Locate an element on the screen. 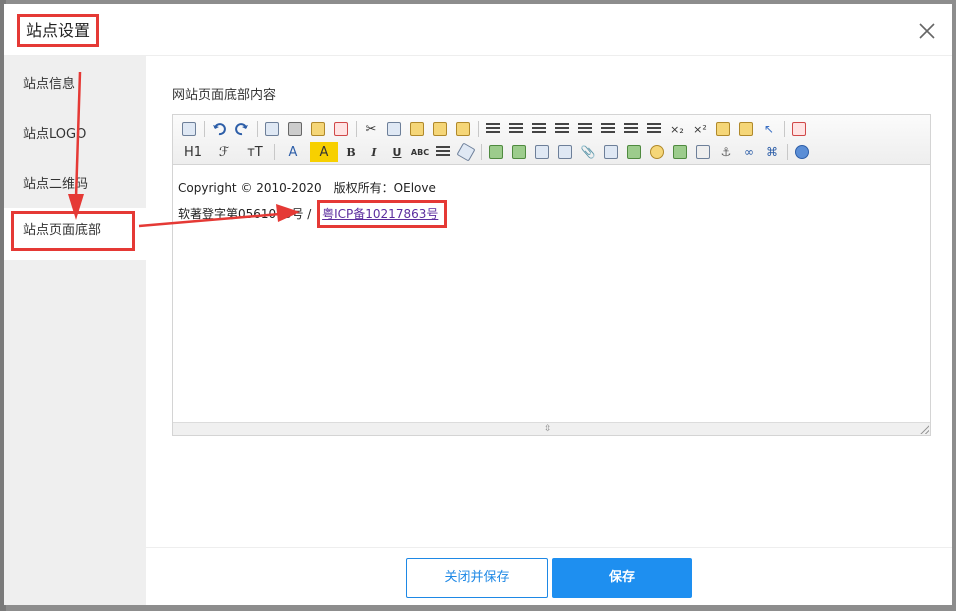 The width and height of the screenshot is (956, 611). align-center-icon is located at coordinates (516, 129).